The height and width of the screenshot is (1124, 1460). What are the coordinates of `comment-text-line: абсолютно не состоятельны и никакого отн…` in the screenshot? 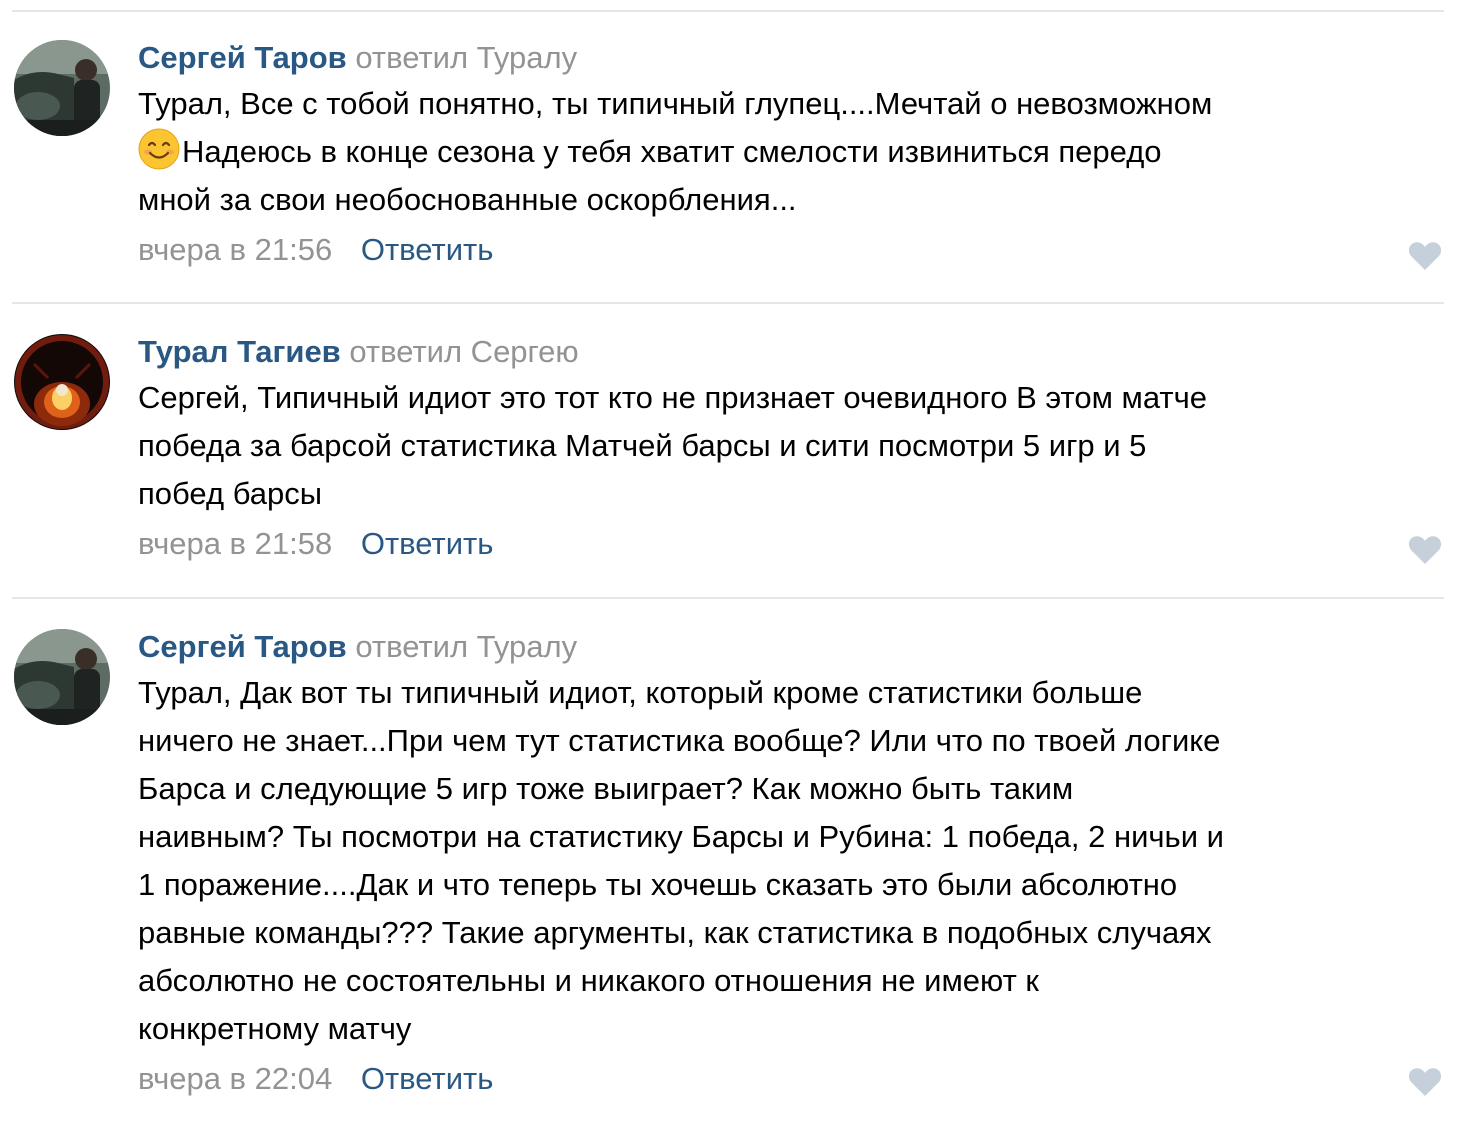 It's located at (588, 980).